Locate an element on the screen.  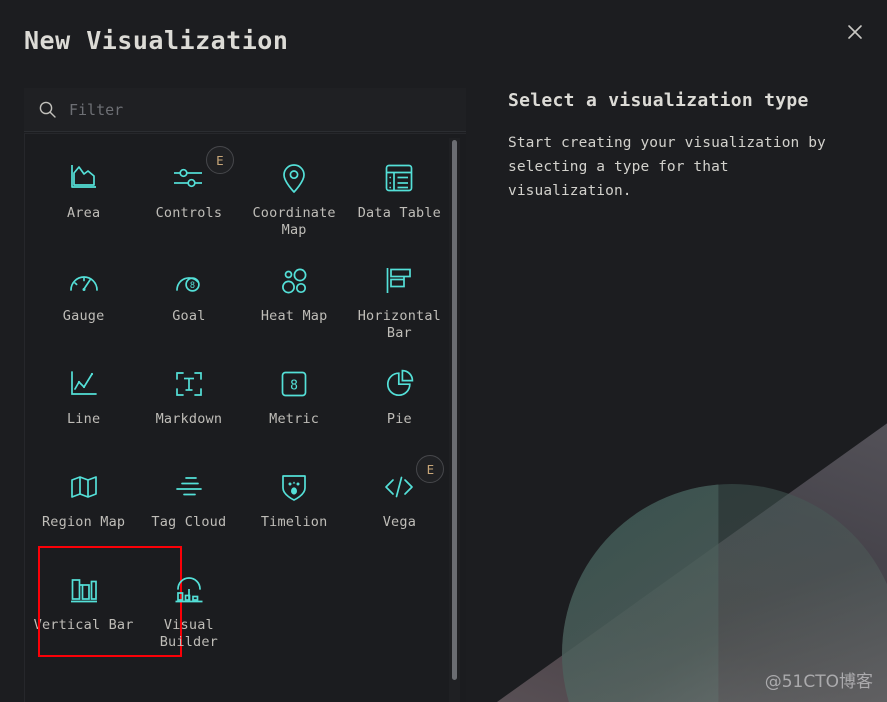
visualization-type-label: Controls is located at coordinates (189, 213).